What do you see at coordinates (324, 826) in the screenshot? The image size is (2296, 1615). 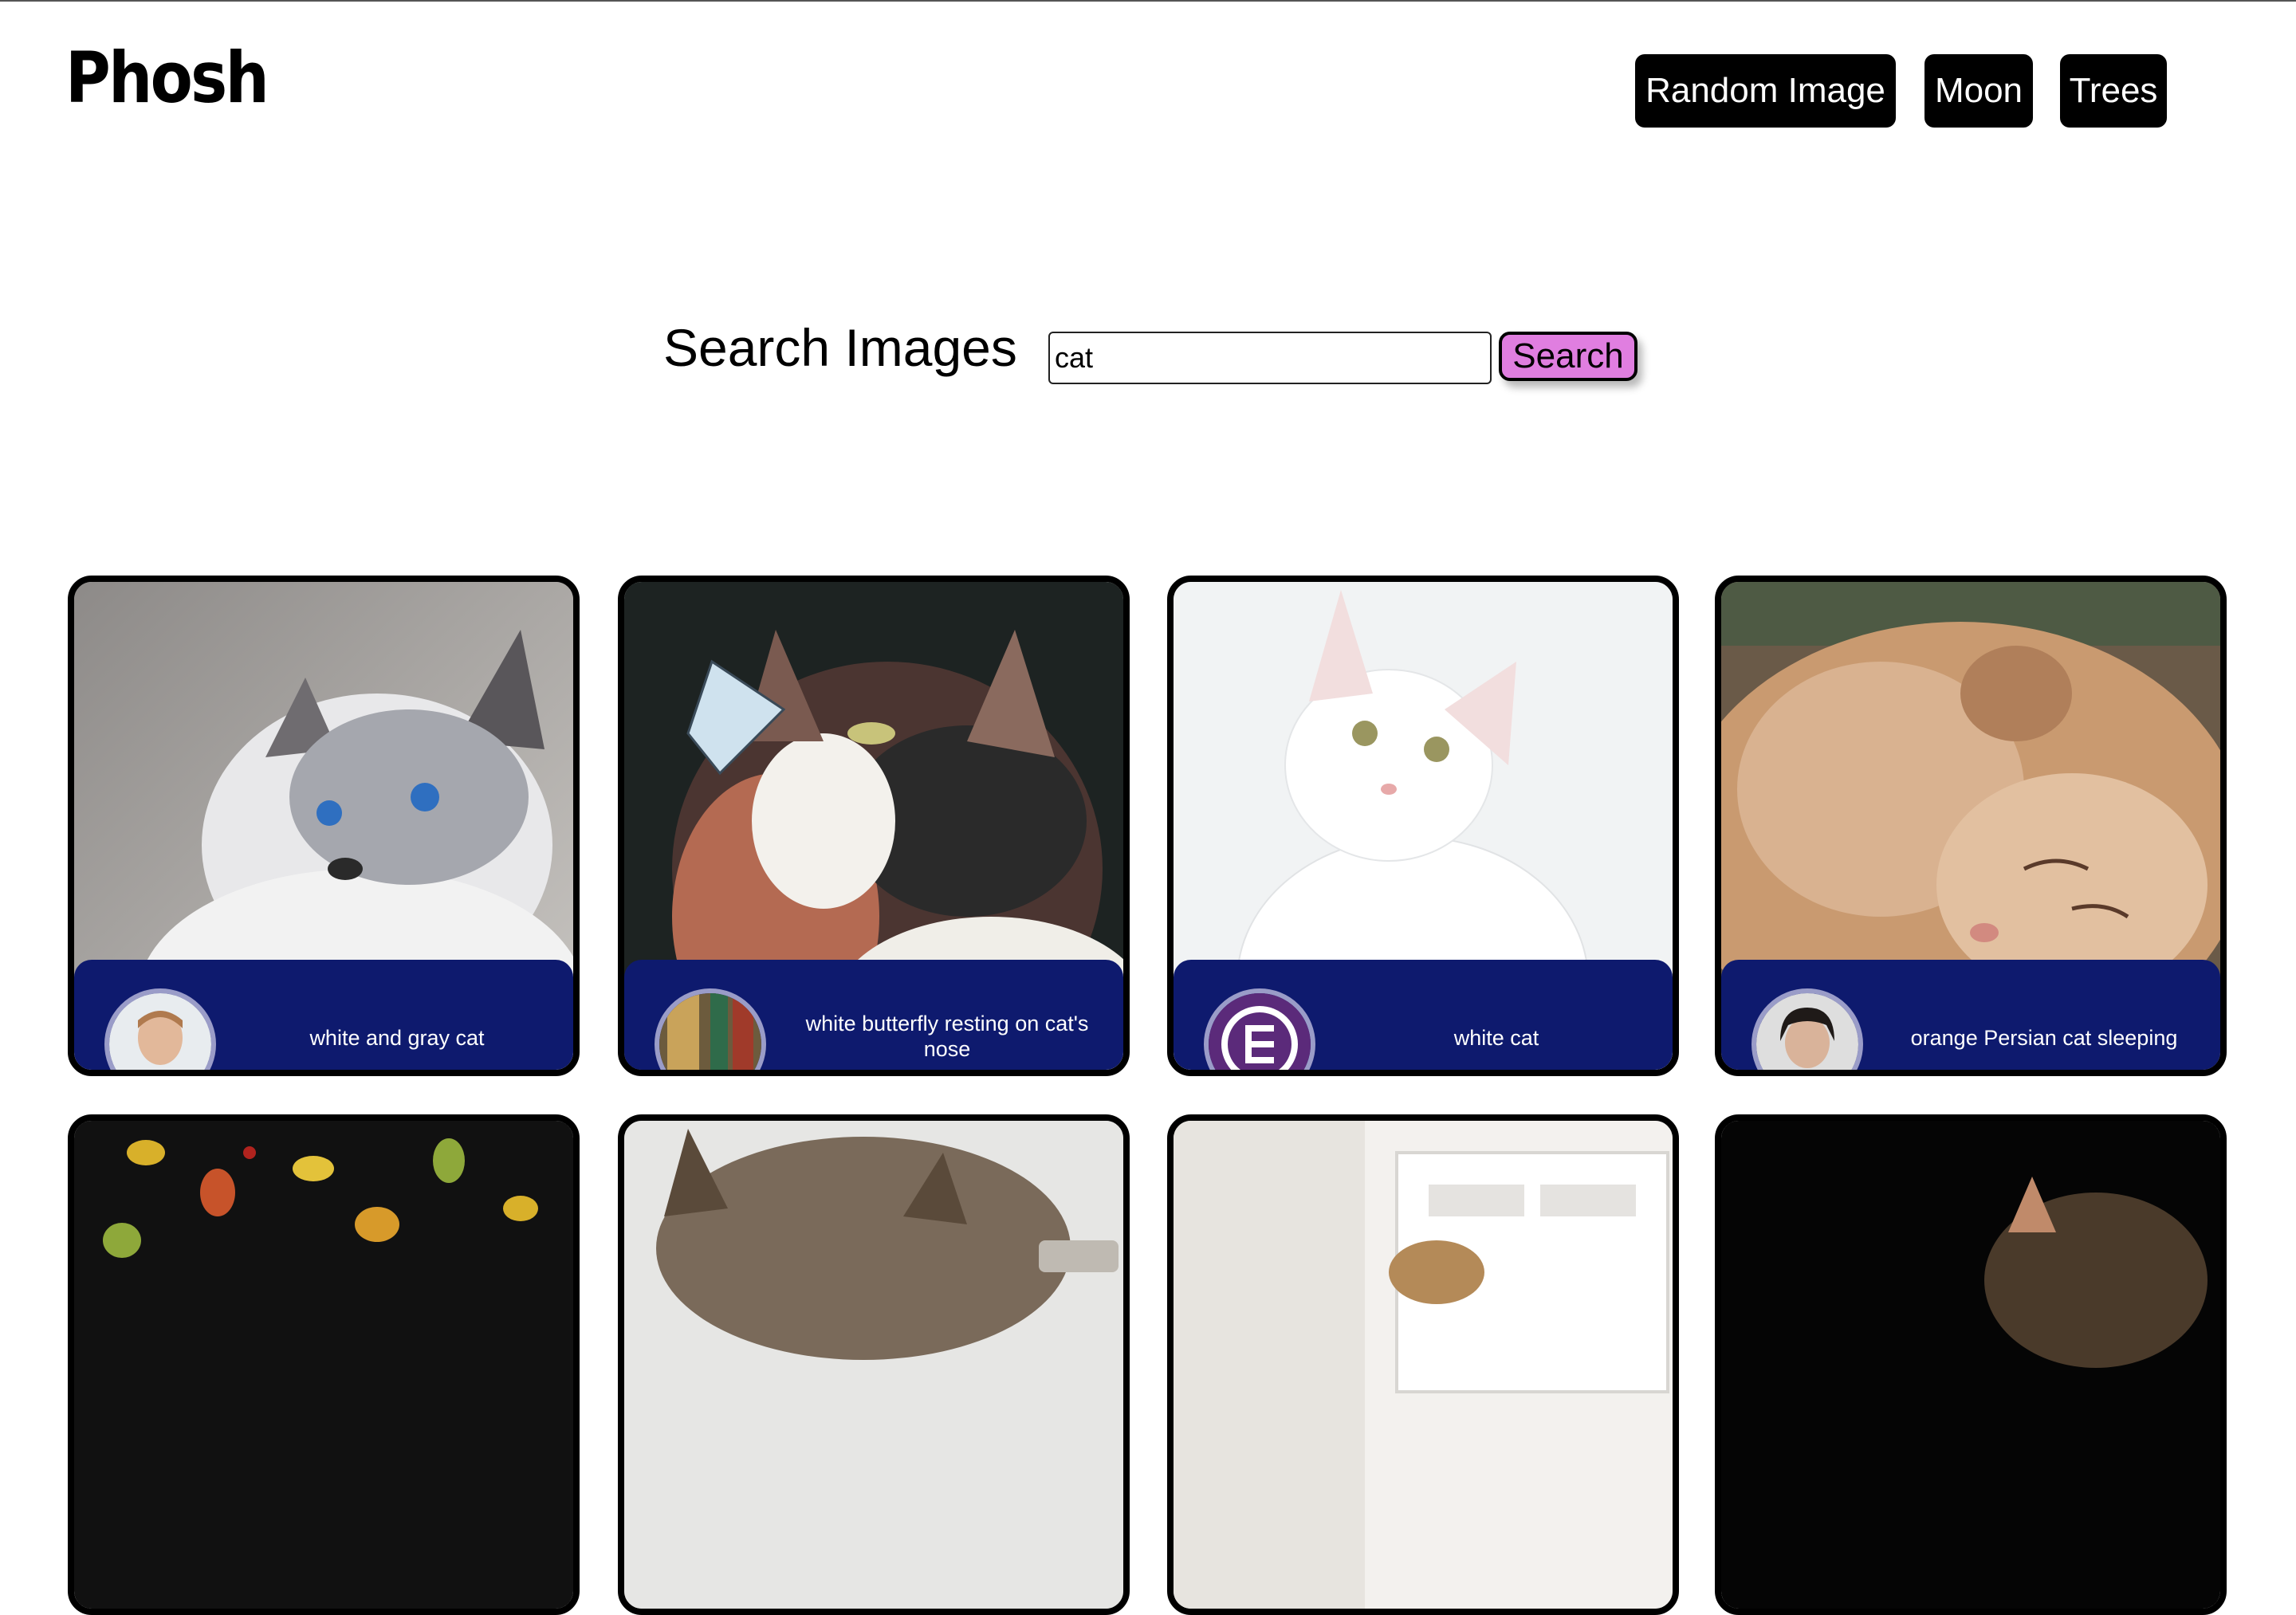 I see `image-card: white and gray cat` at bounding box center [324, 826].